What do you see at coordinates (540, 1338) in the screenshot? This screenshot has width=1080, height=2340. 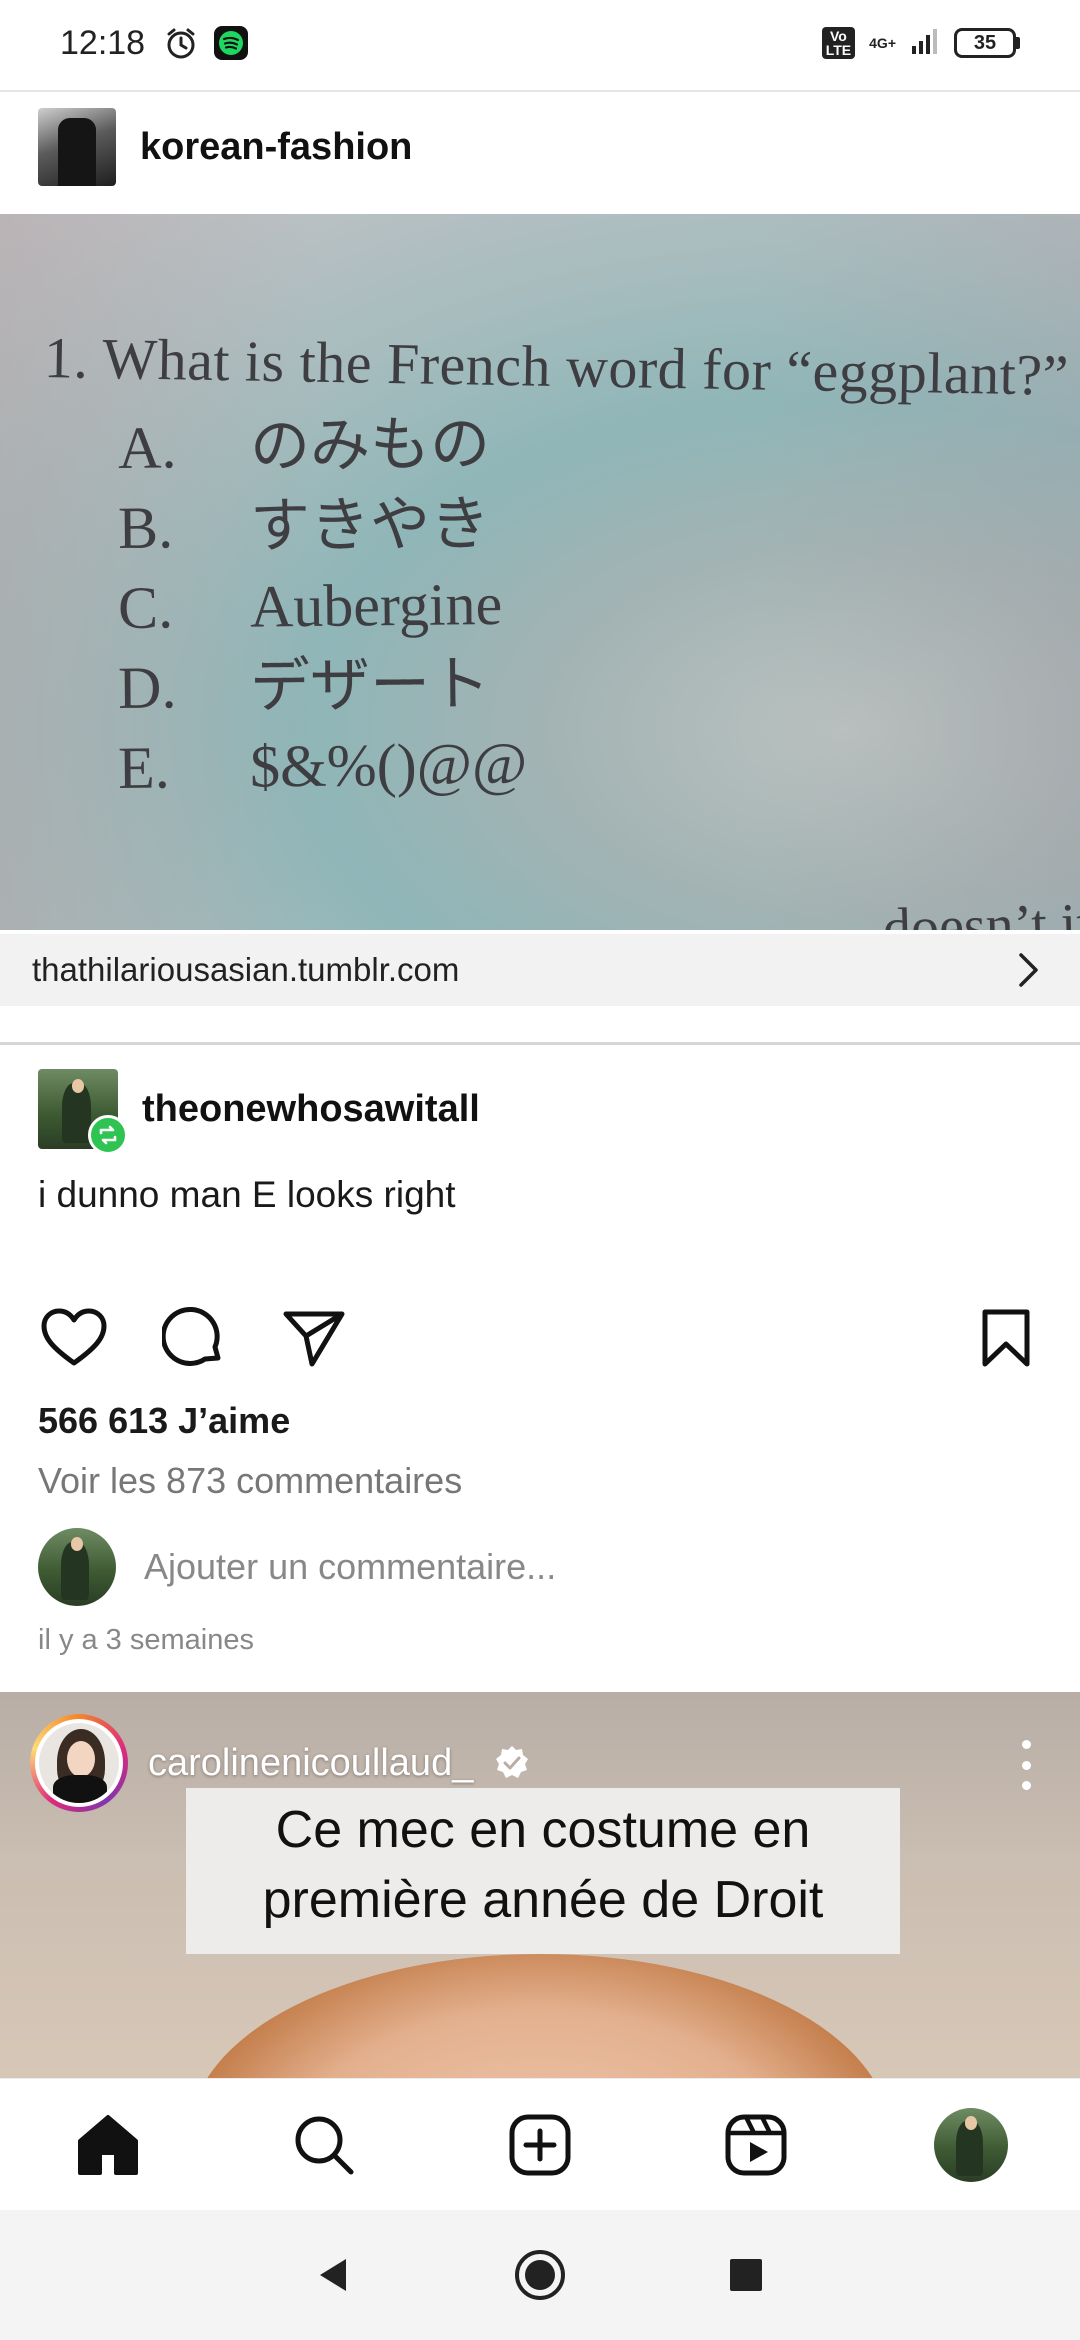 I see `post-actions` at bounding box center [540, 1338].